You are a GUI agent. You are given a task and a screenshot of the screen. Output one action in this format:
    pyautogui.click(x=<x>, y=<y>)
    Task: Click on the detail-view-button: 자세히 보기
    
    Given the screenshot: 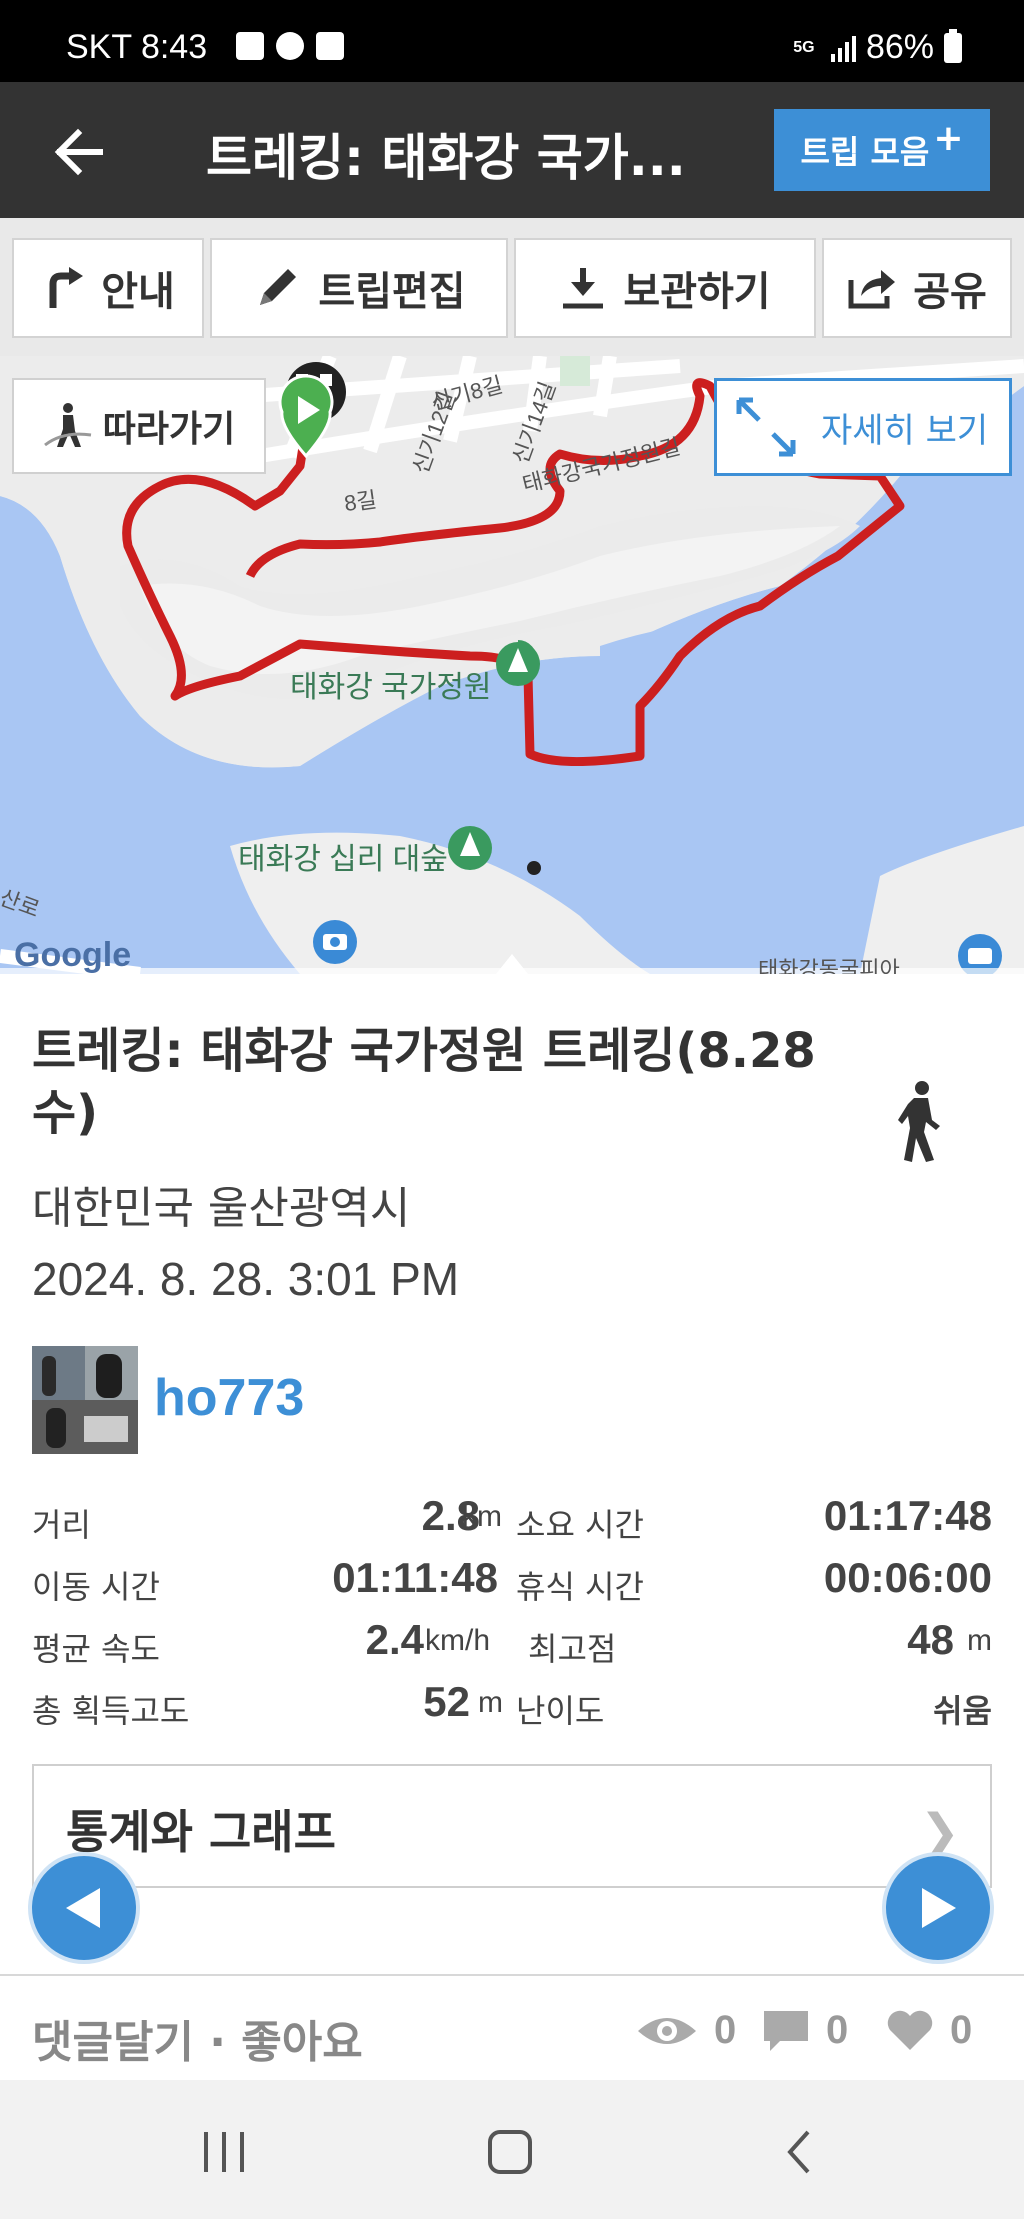 What is the action you would take?
    pyautogui.click(x=863, y=427)
    